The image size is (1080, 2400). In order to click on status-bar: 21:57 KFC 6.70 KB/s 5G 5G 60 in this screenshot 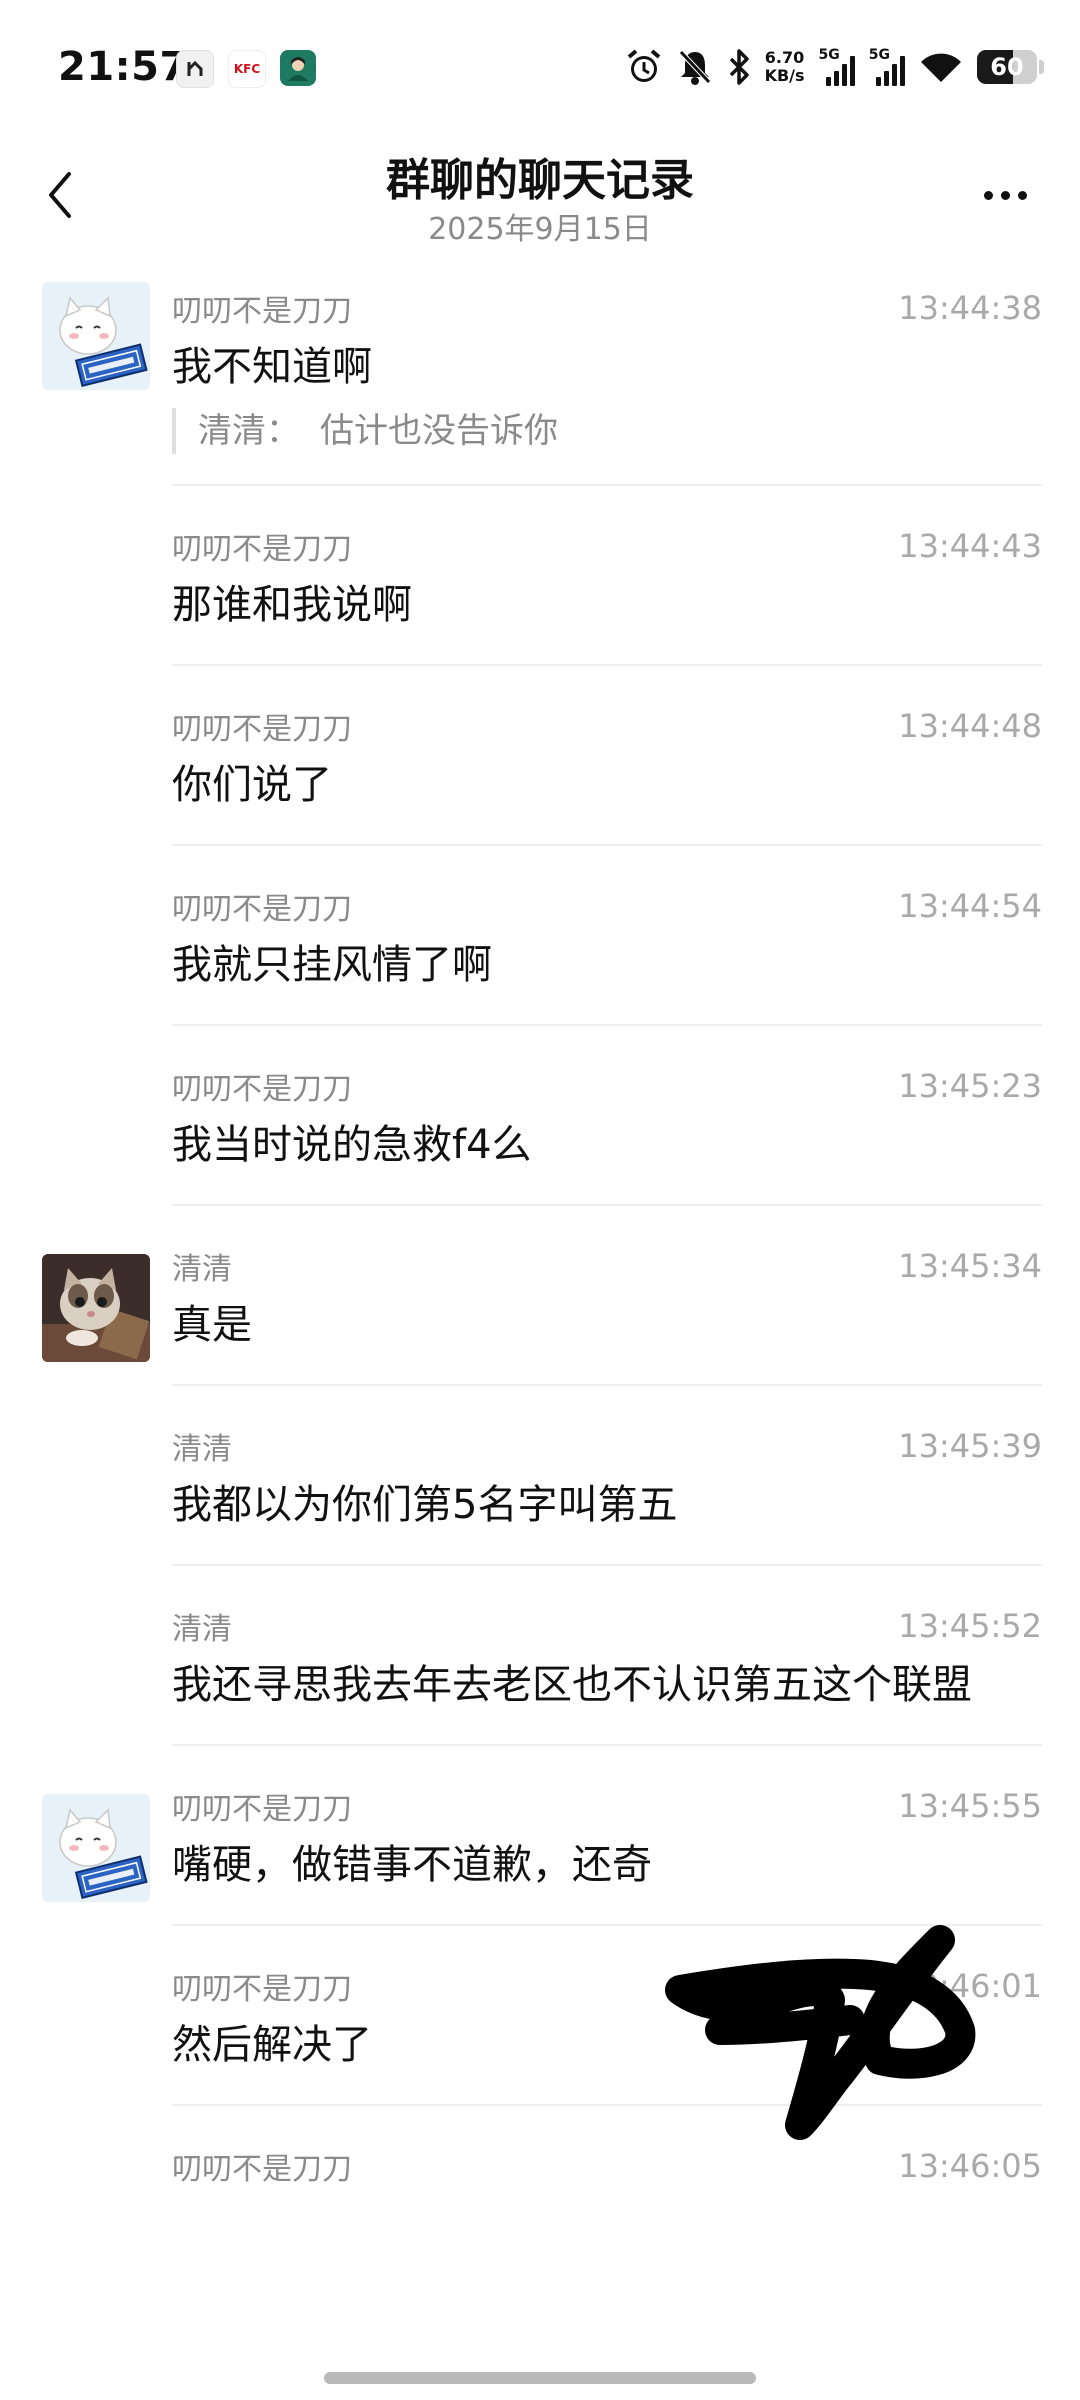, I will do `click(540, 70)`.